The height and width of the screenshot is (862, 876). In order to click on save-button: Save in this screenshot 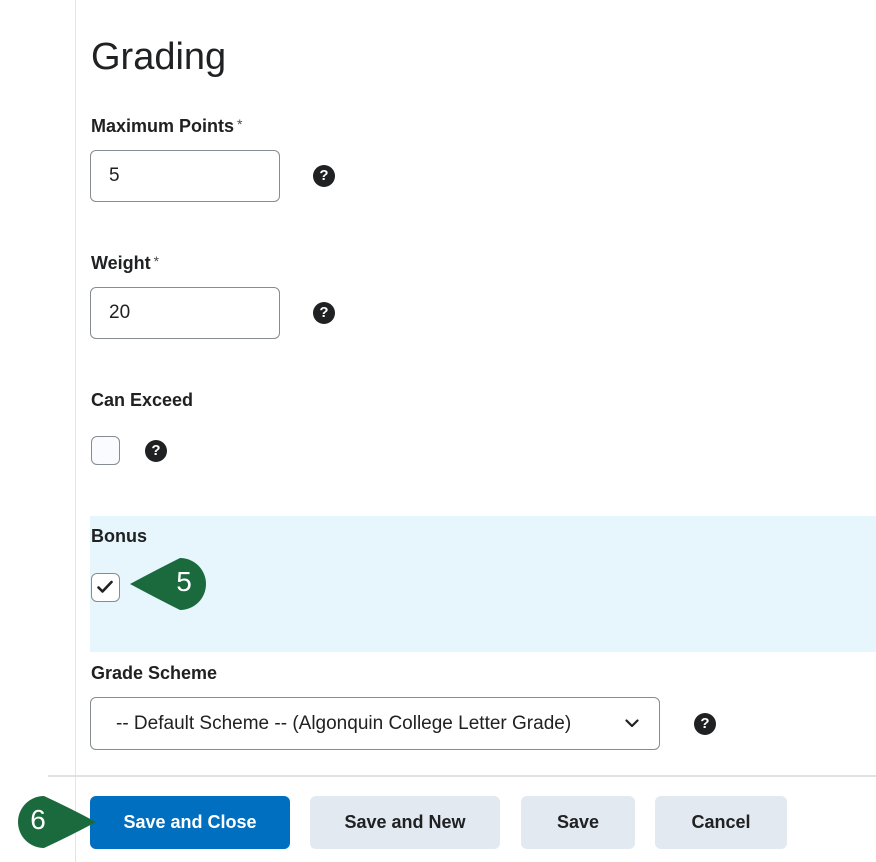, I will do `click(578, 822)`.